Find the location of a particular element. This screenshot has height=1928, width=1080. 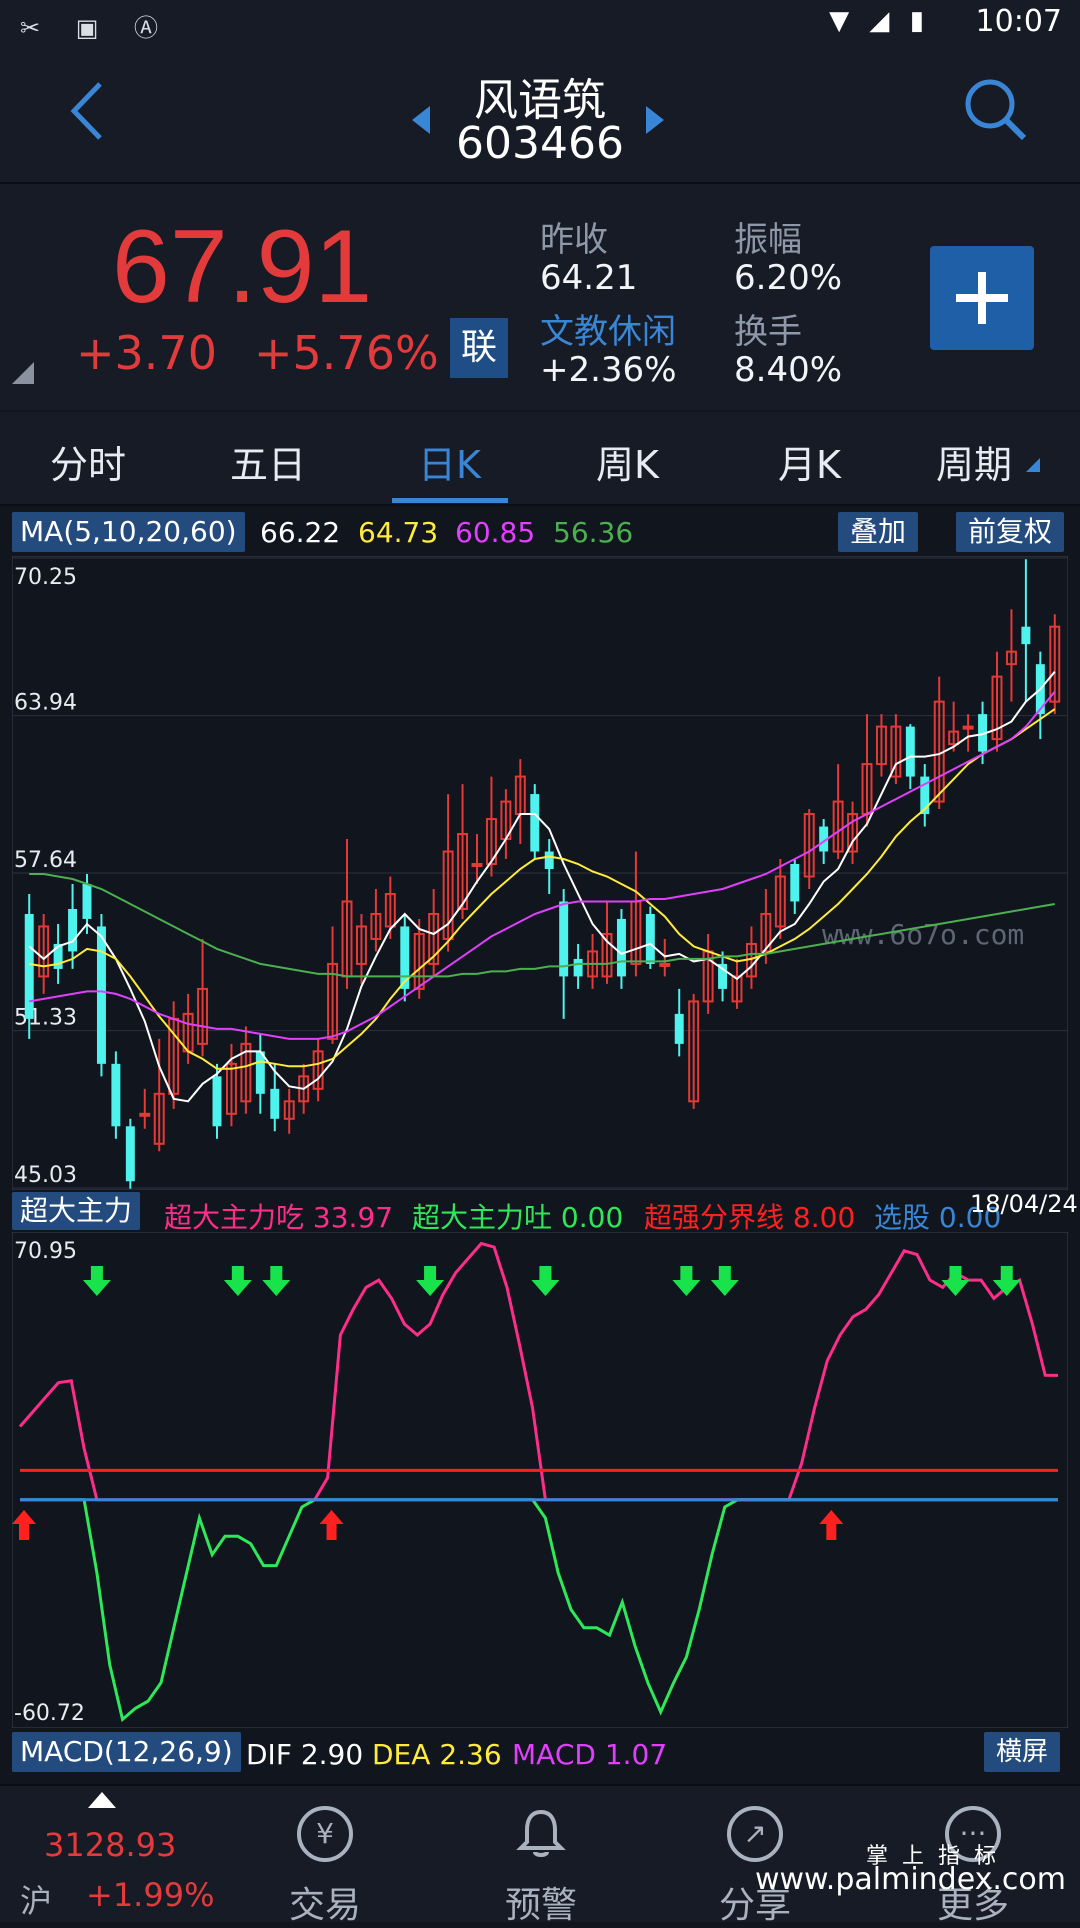

amplitude-value: 6.20% is located at coordinates (788, 278).